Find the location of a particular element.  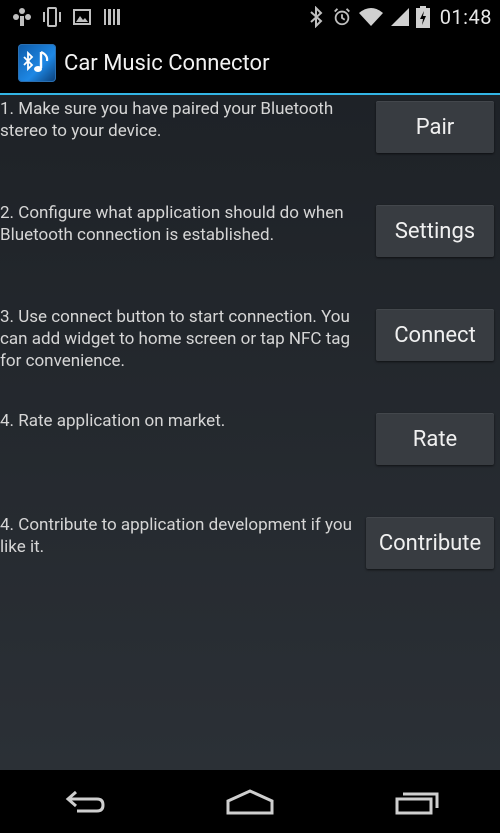

navigation-bar is located at coordinates (250, 801).